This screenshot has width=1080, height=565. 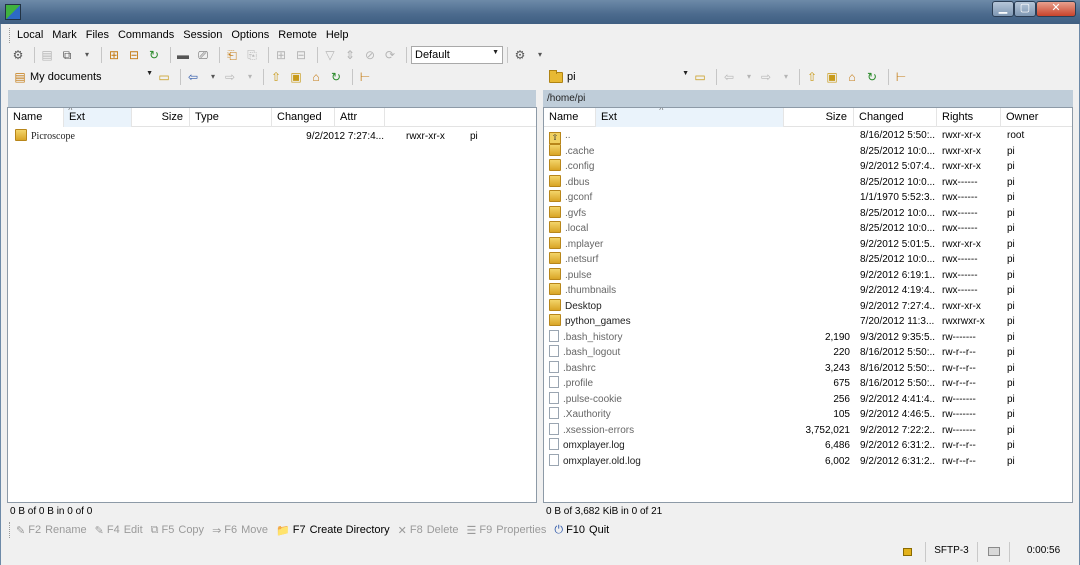 What do you see at coordinates (146, 35) in the screenshot?
I see `menu-commands: Commands` at bounding box center [146, 35].